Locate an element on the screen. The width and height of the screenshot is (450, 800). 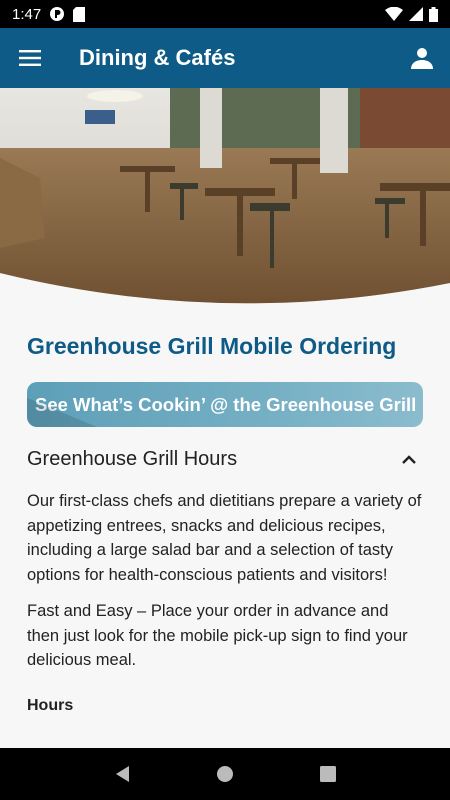
back-button is located at coordinates (122, 774).